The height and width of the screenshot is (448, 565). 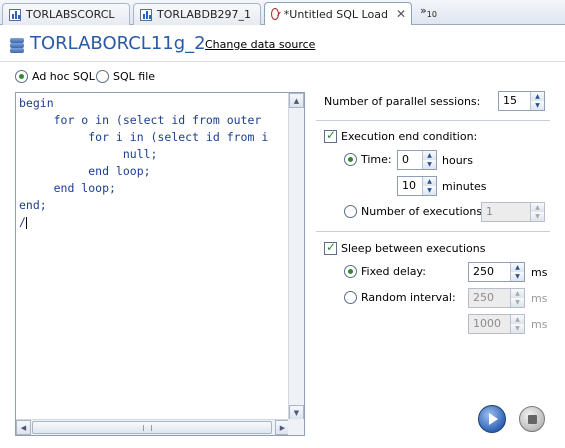 I want to click on scroll-down-icon: ▼, so click(x=296, y=412).